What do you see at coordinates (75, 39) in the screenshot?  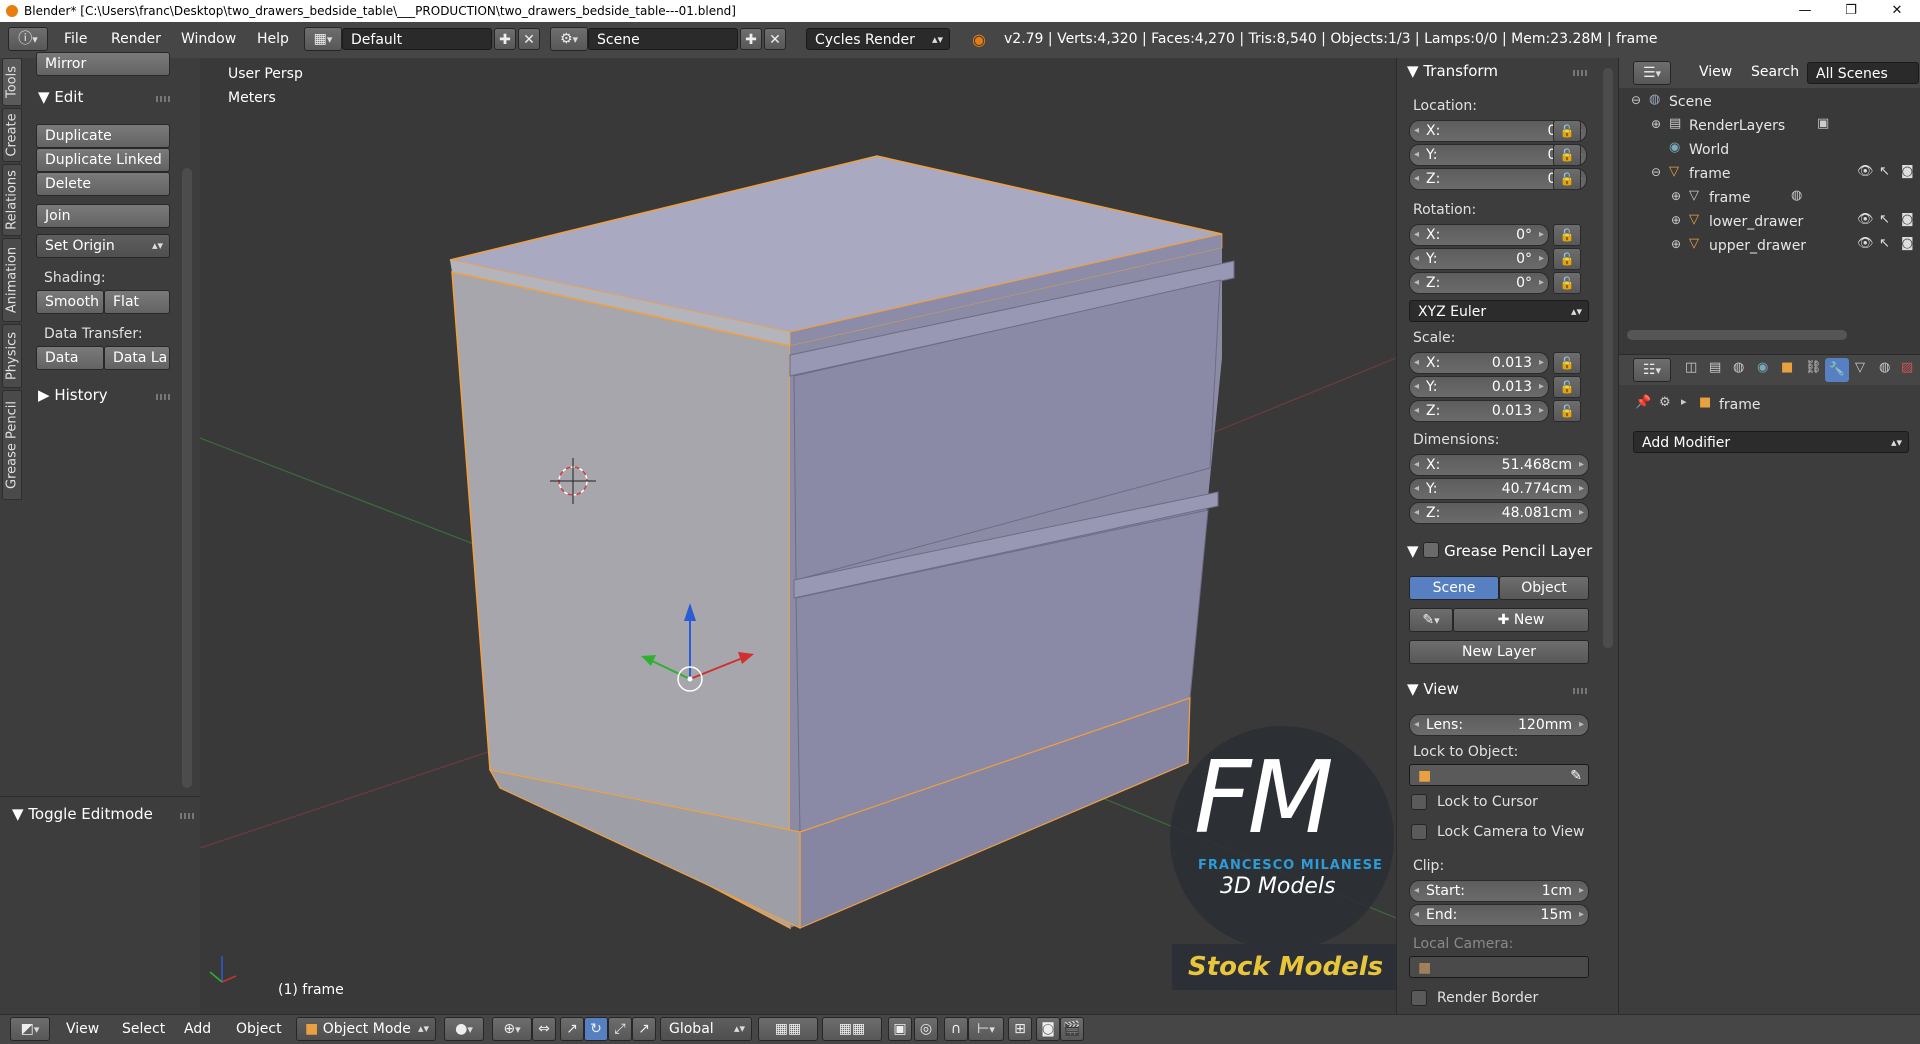 I see `menu-file: File` at bounding box center [75, 39].